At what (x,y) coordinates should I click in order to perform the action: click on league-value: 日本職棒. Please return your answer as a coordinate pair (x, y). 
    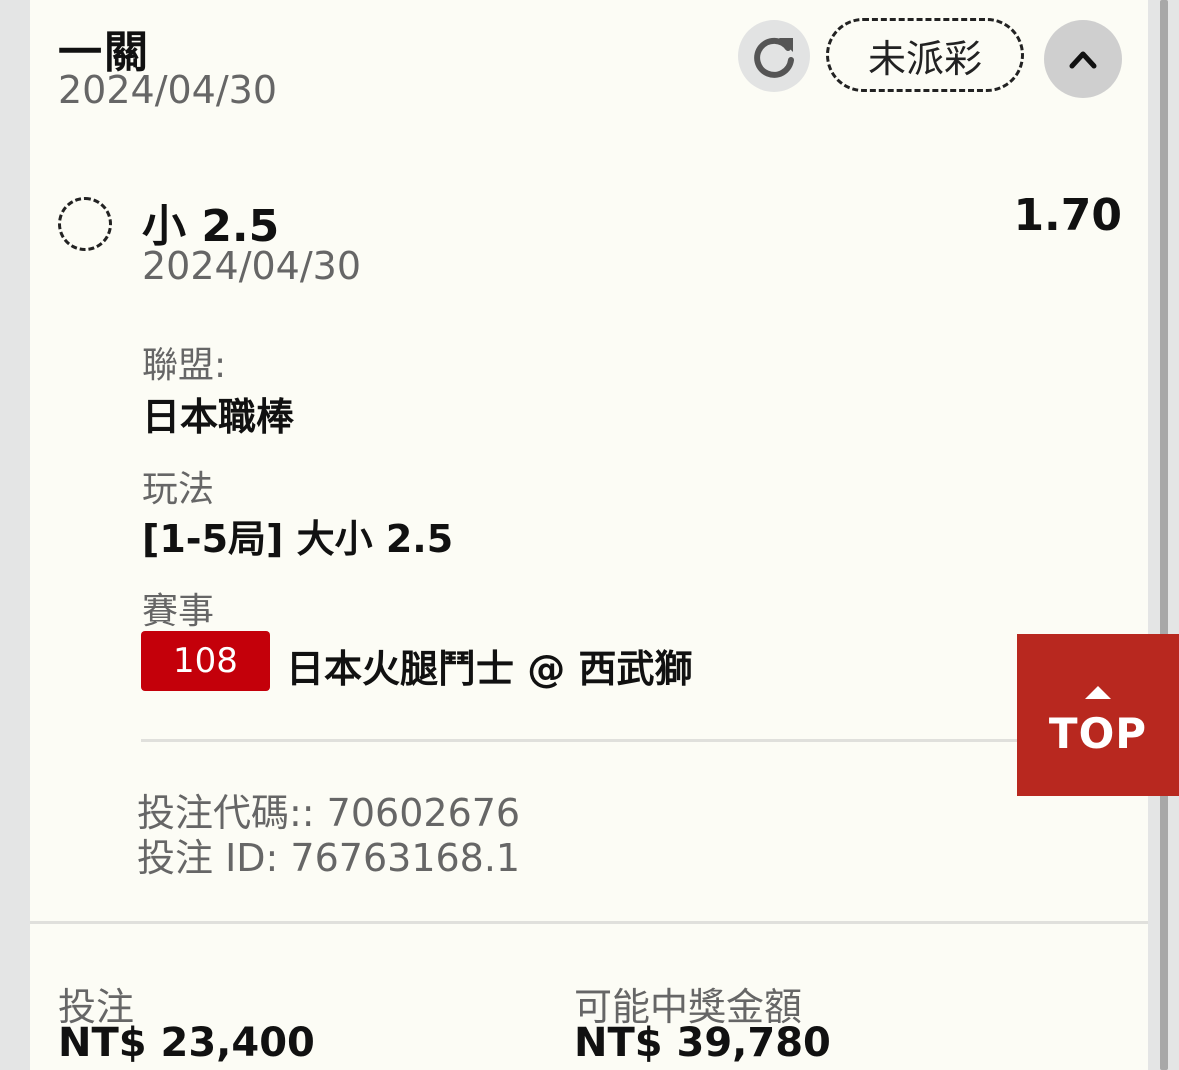
    Looking at the image, I should click on (218, 417).